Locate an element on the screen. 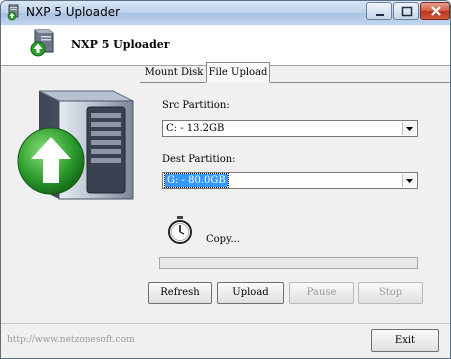  tab-file-upload: File Upload is located at coordinates (238, 72).